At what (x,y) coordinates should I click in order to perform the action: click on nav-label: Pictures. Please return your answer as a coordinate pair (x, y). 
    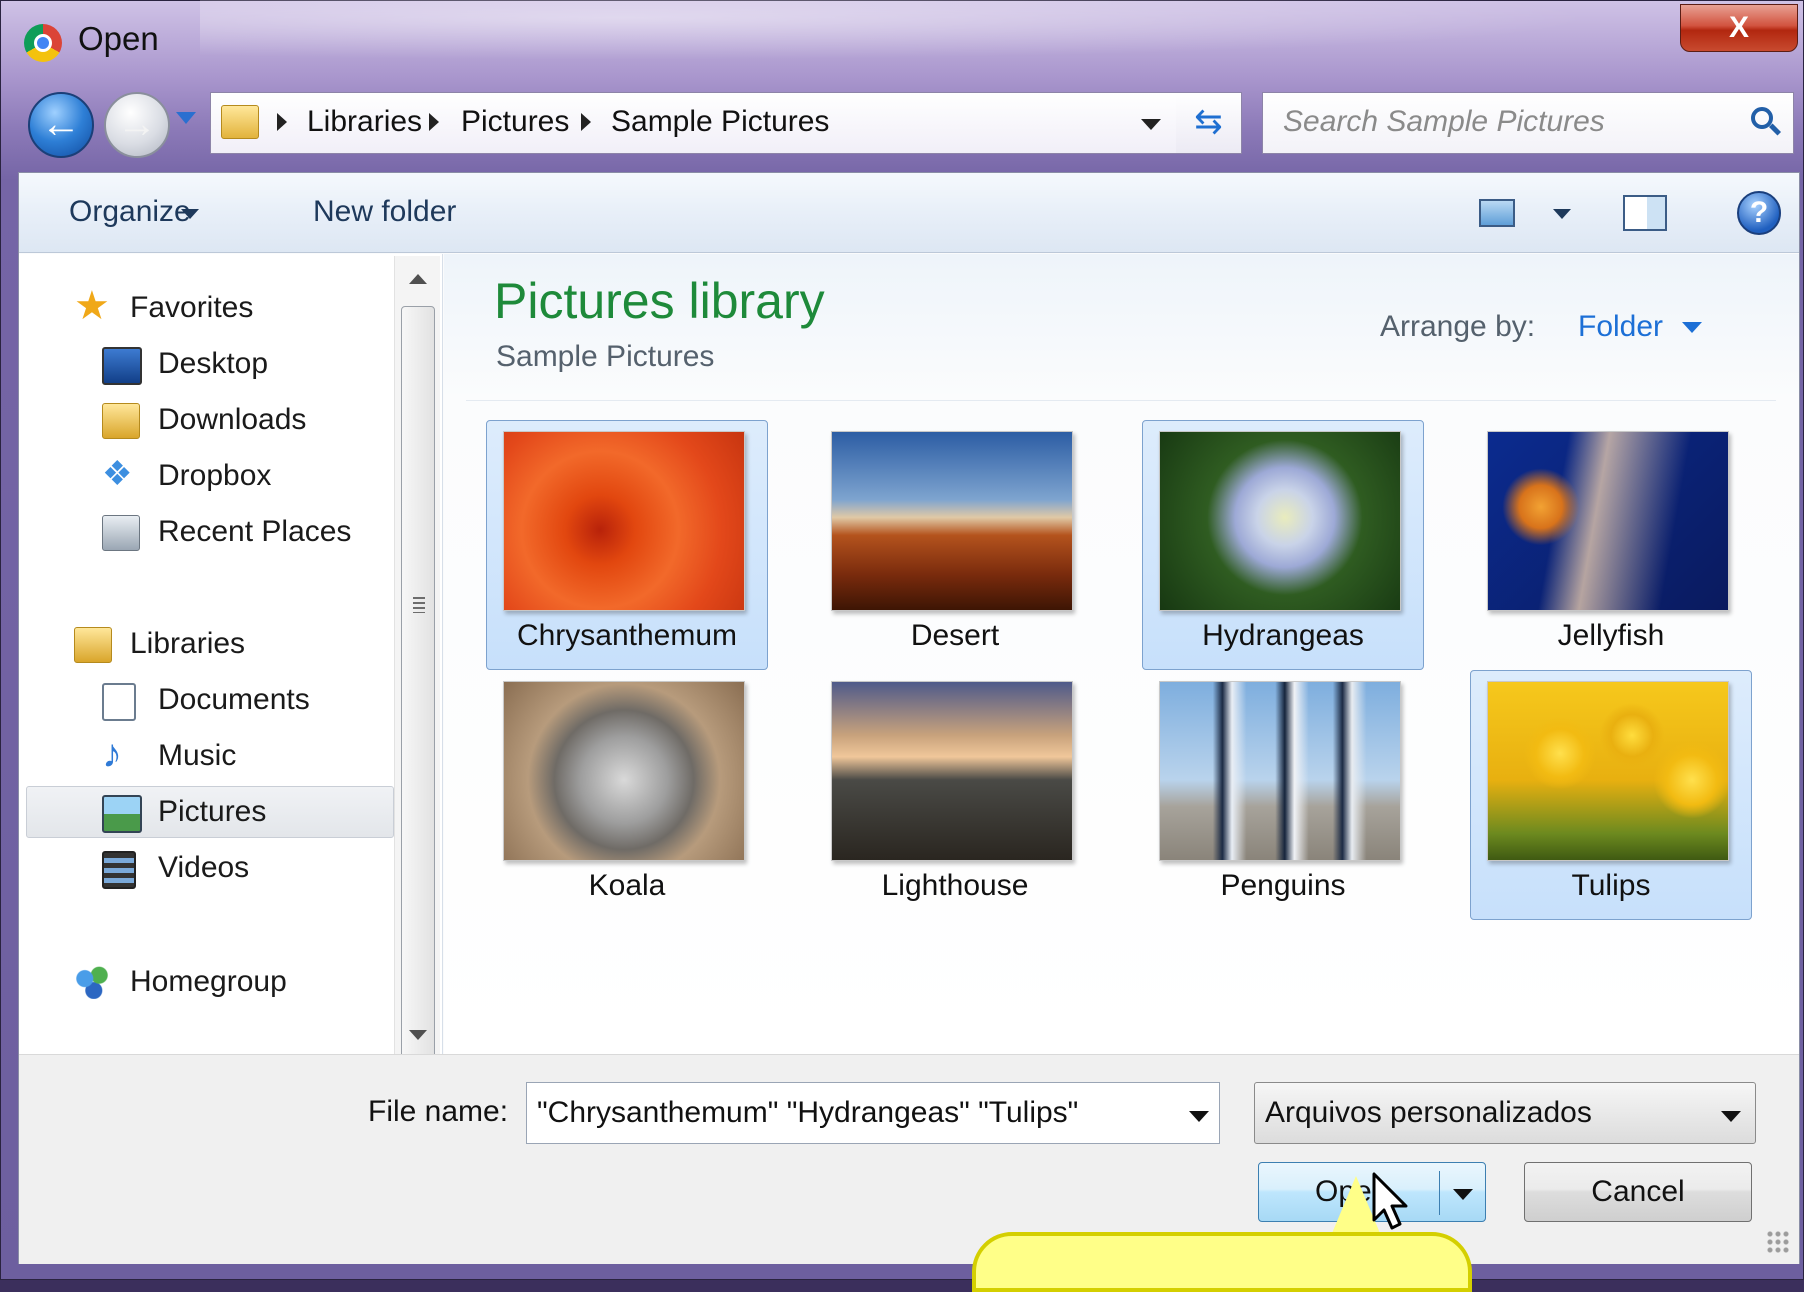
    Looking at the image, I should click on (212, 811).